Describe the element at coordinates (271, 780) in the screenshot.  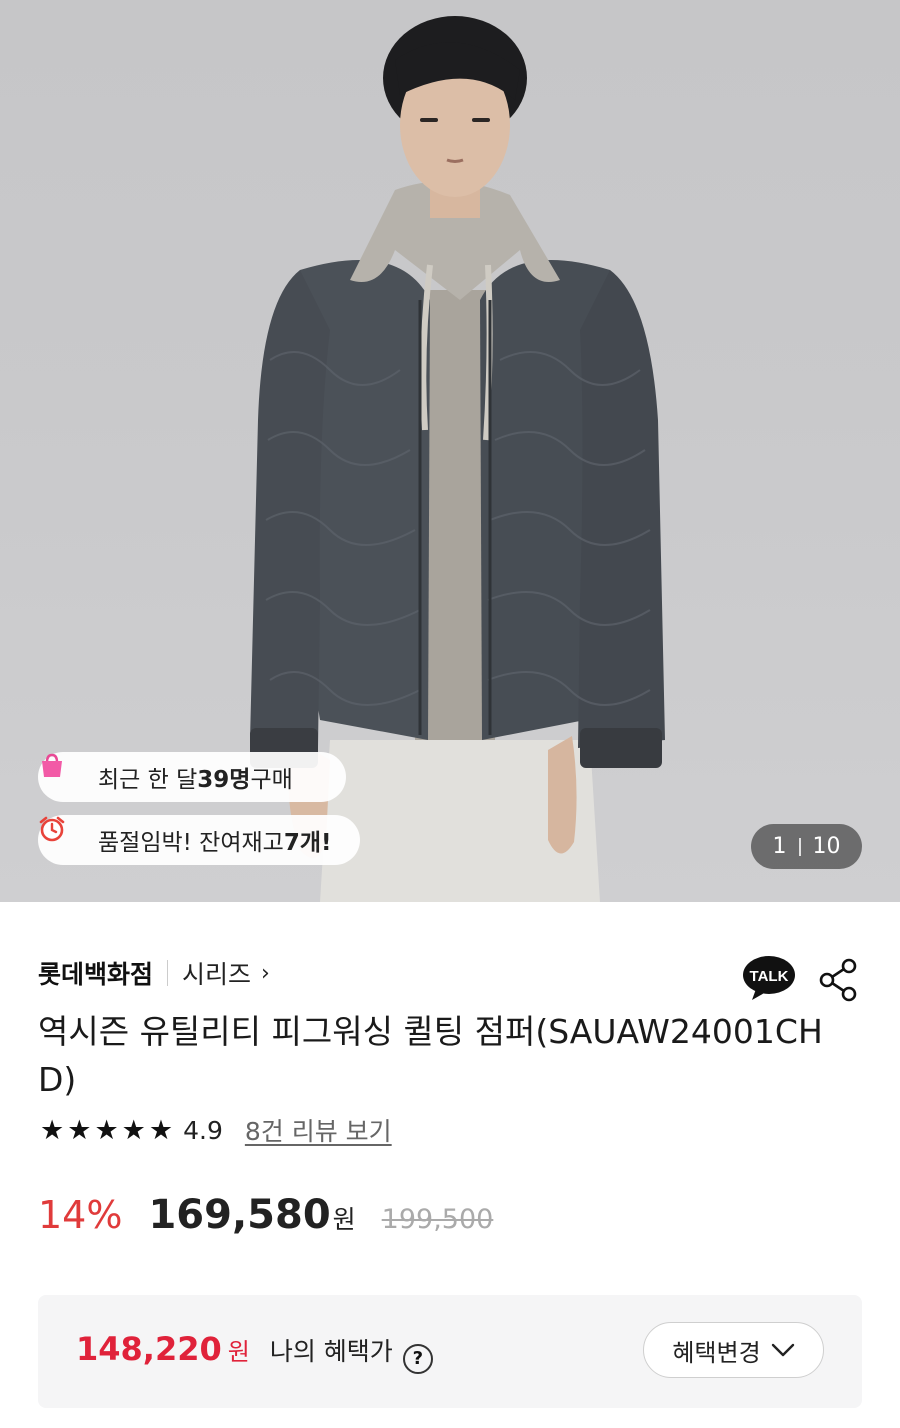
I see `purchase-suffix: 구매` at that location.